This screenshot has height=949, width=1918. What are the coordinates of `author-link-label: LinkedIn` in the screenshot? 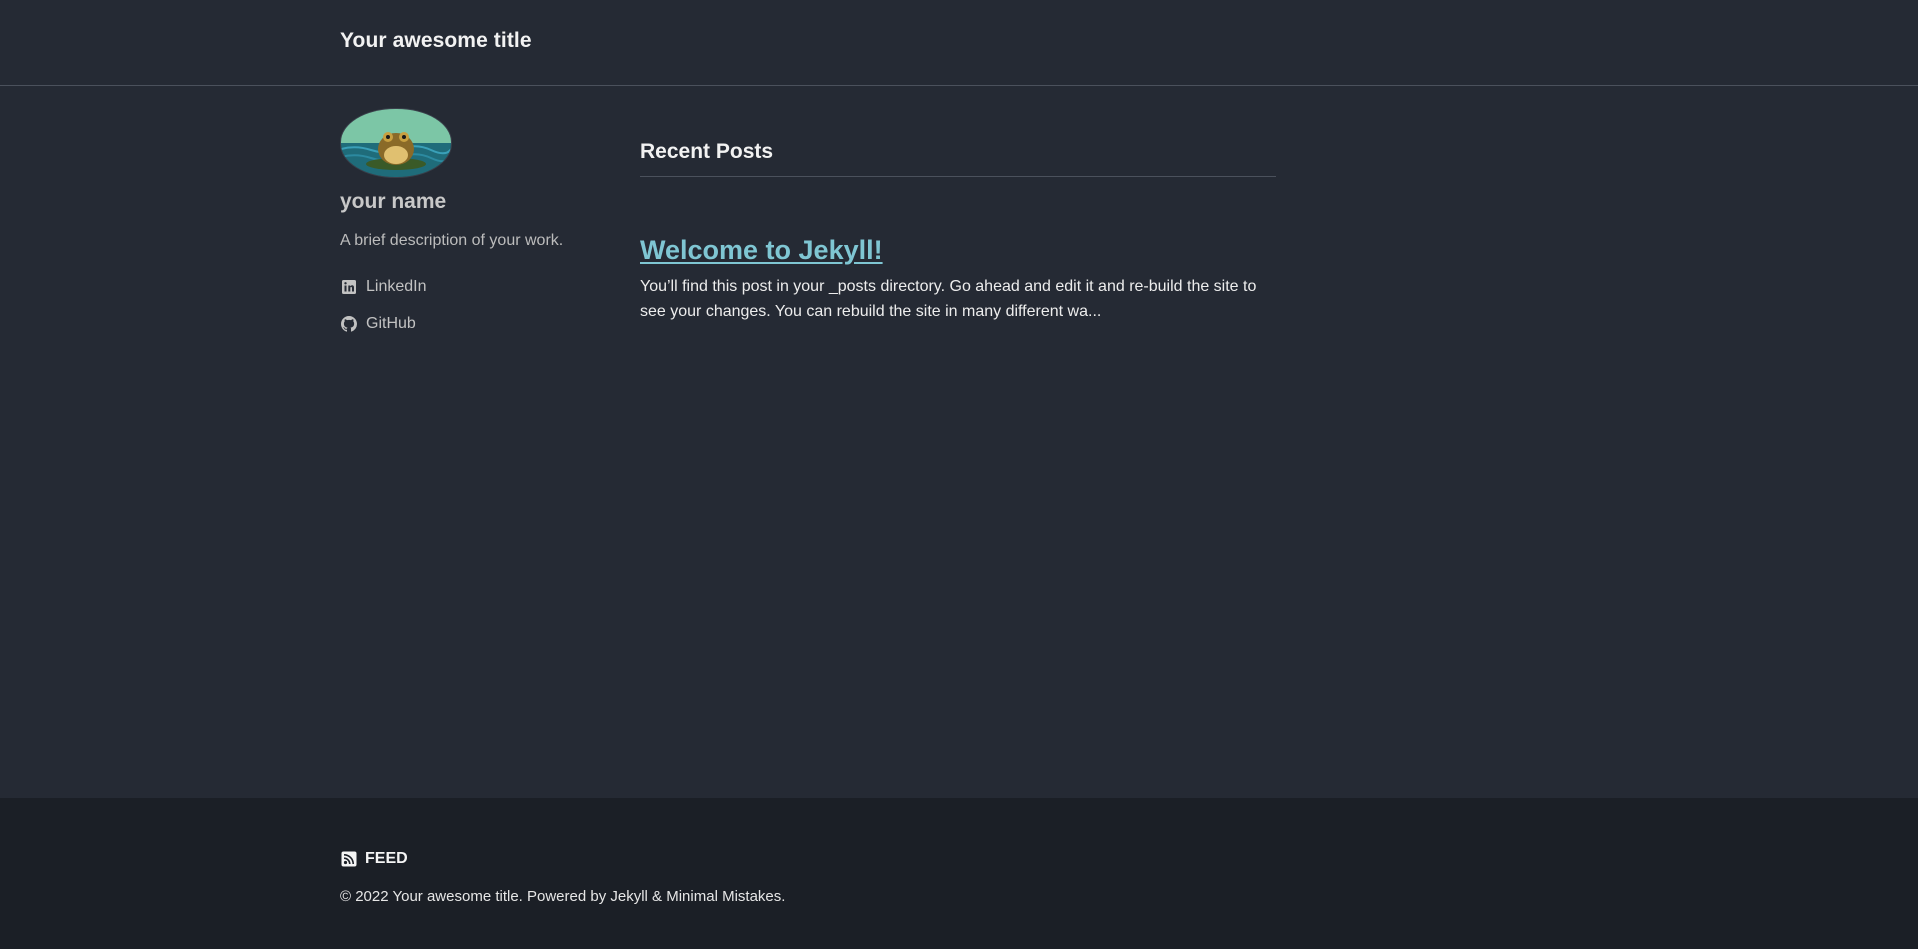 It's located at (396, 287).